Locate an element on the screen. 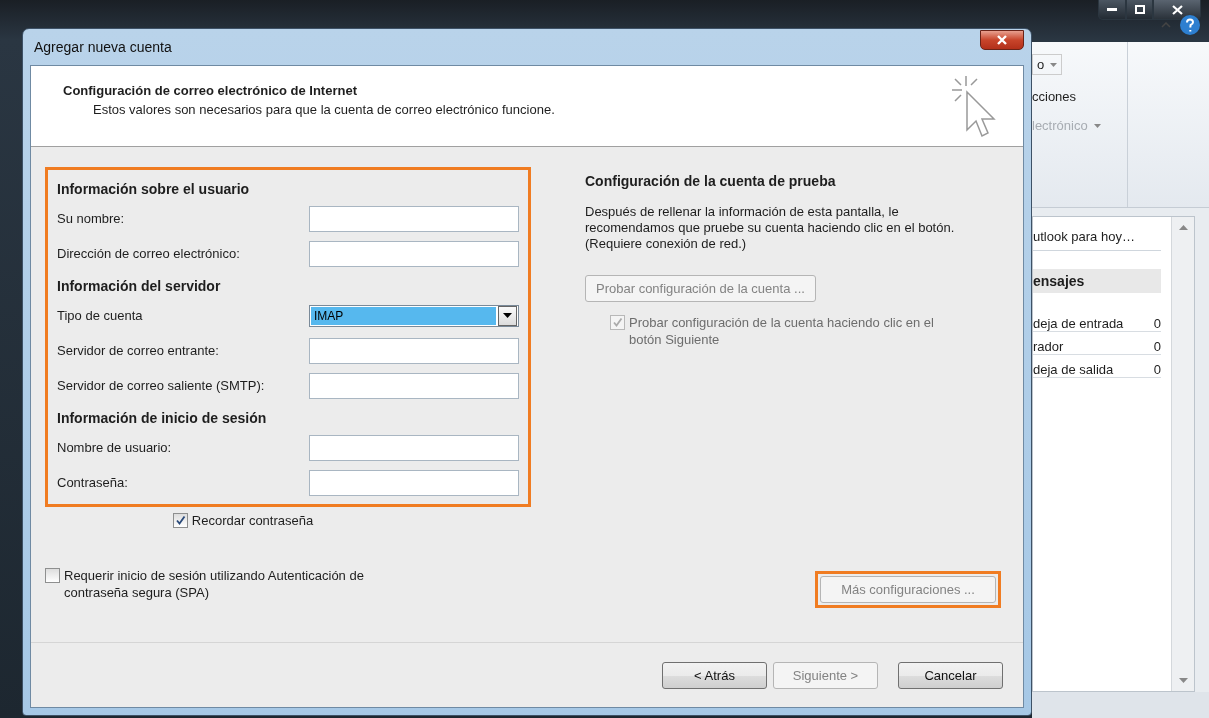 This screenshot has width=1209, height=718. folder-name: deja de entrada is located at coordinates (1078, 323).